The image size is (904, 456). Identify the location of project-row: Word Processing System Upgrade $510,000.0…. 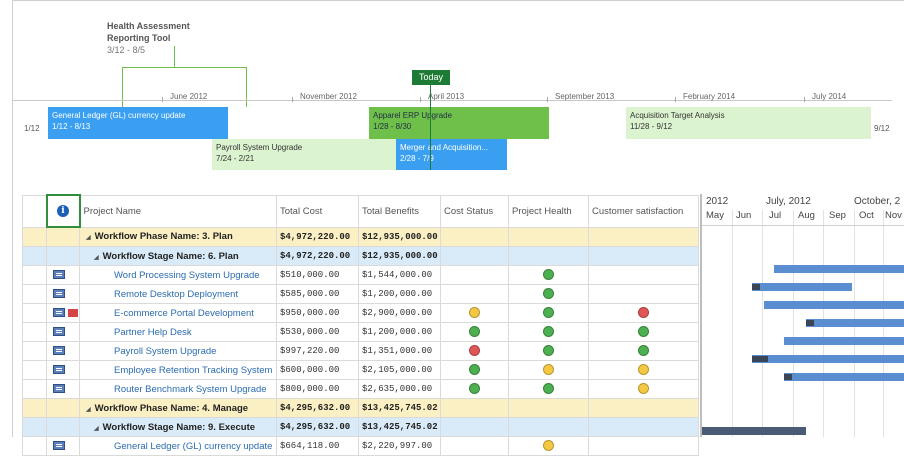
(360, 275).